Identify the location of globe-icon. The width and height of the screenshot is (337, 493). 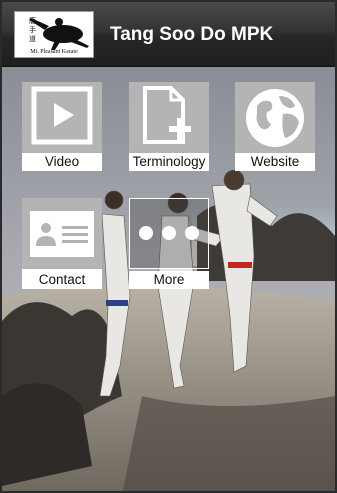
(275, 118).